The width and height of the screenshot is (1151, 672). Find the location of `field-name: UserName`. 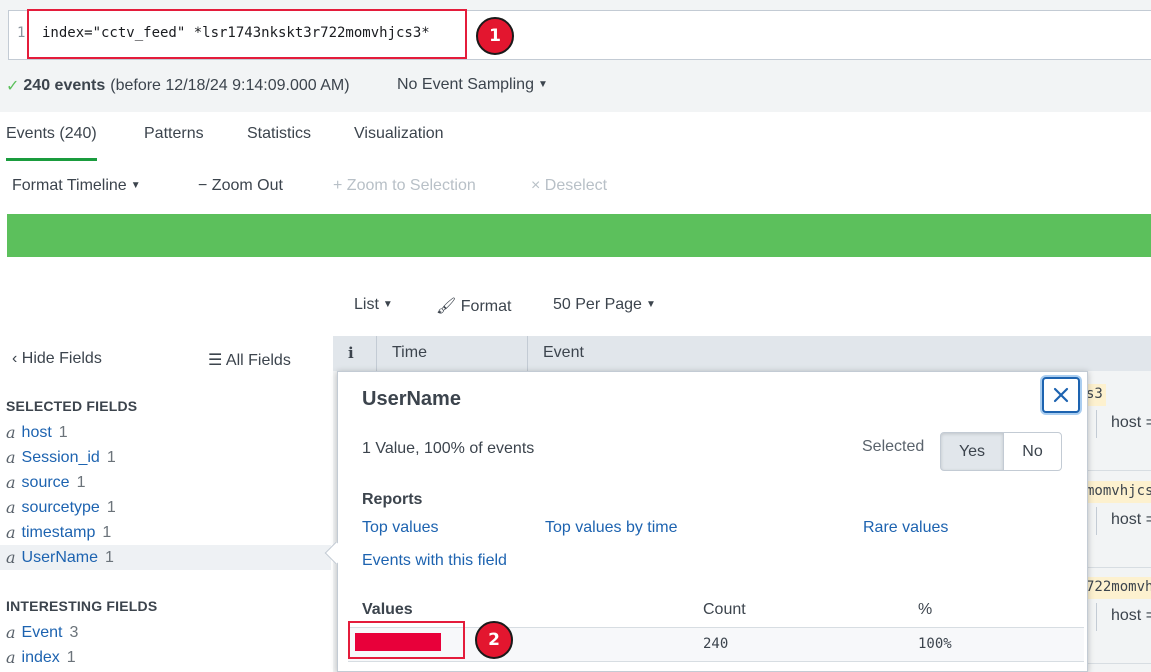

field-name: UserName is located at coordinates (60, 558).